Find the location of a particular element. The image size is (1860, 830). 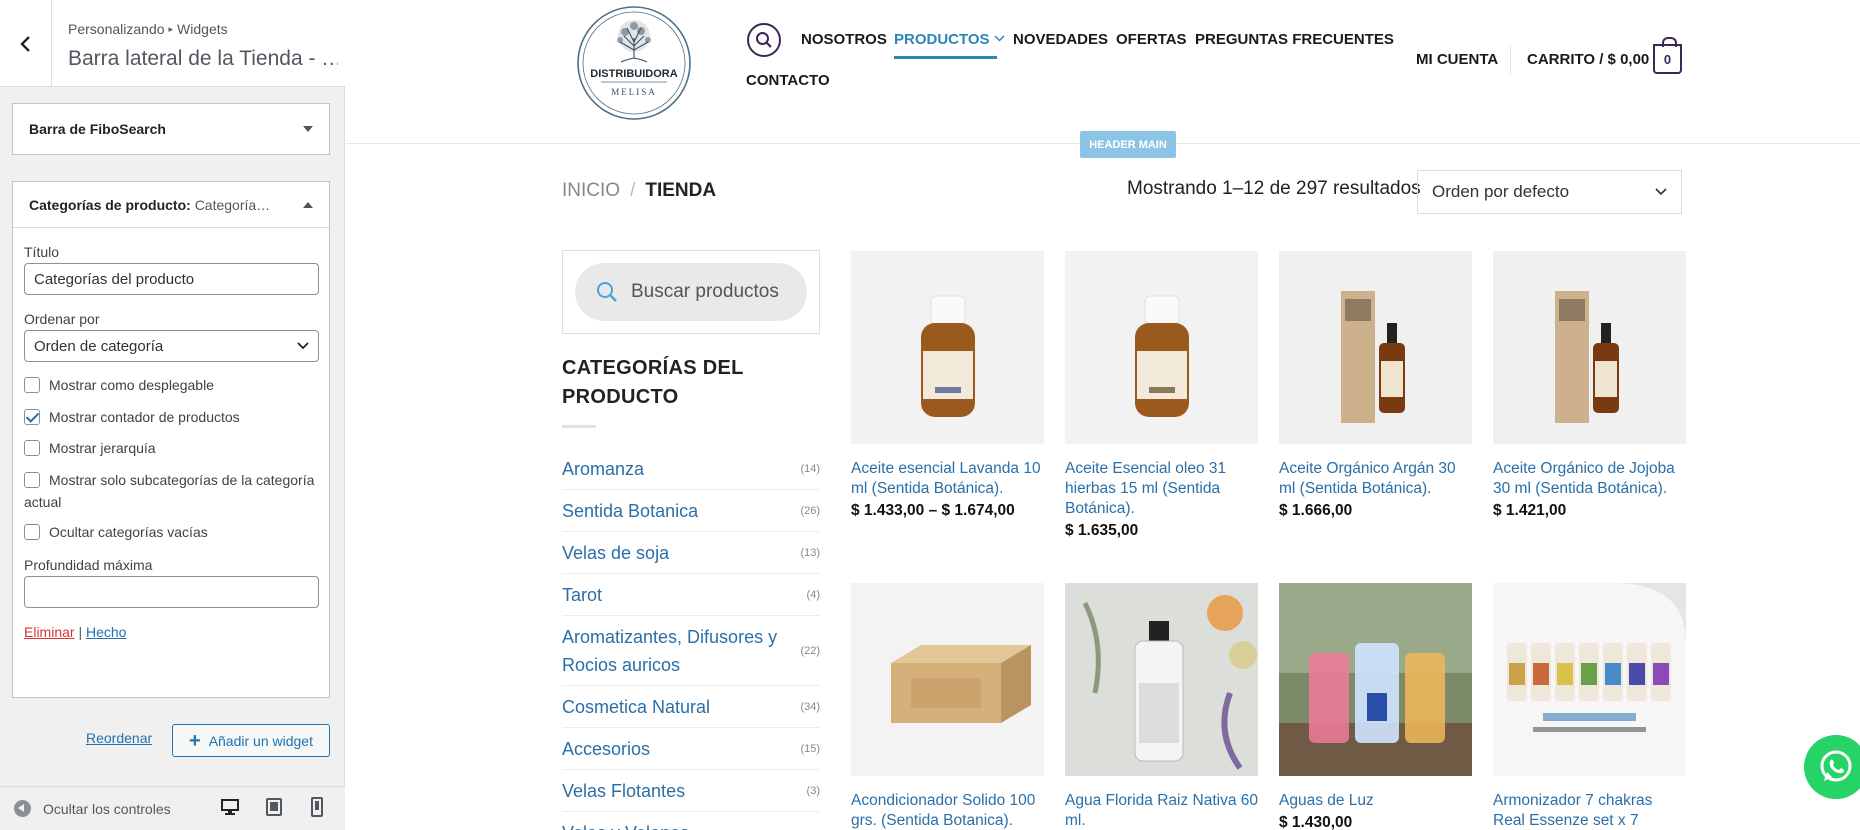

category-item: Accesorios (15) is located at coordinates (691, 749).